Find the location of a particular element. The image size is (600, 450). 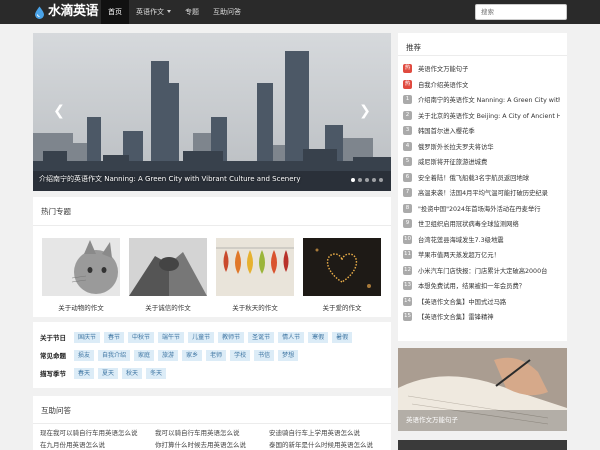

tag-row-common-topics: 常见命题 损友 自我介绍 家庭 旅游 家乡 老师 学校 书信 梦想 is located at coordinates (171, 355).